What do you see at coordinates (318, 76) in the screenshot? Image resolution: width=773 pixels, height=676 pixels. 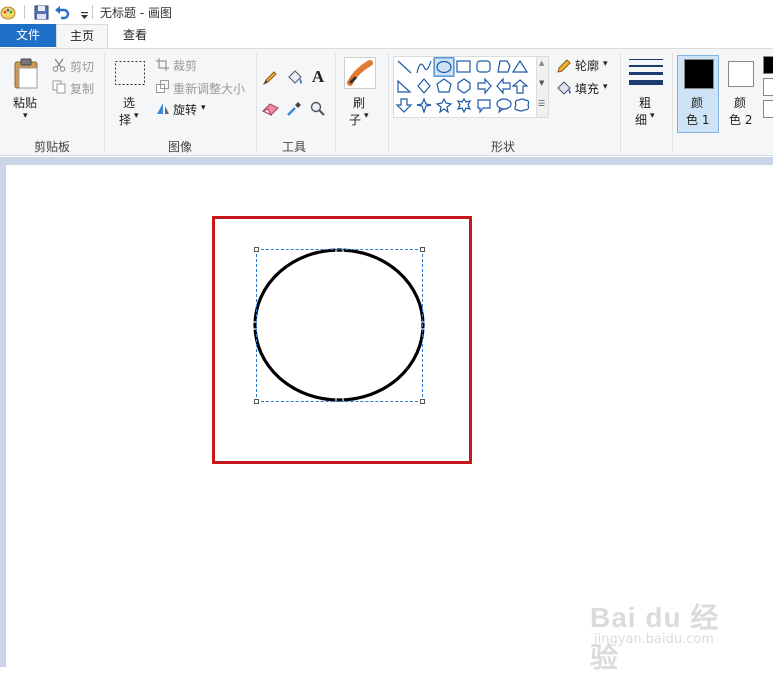 I see `text-icon: A` at bounding box center [318, 76].